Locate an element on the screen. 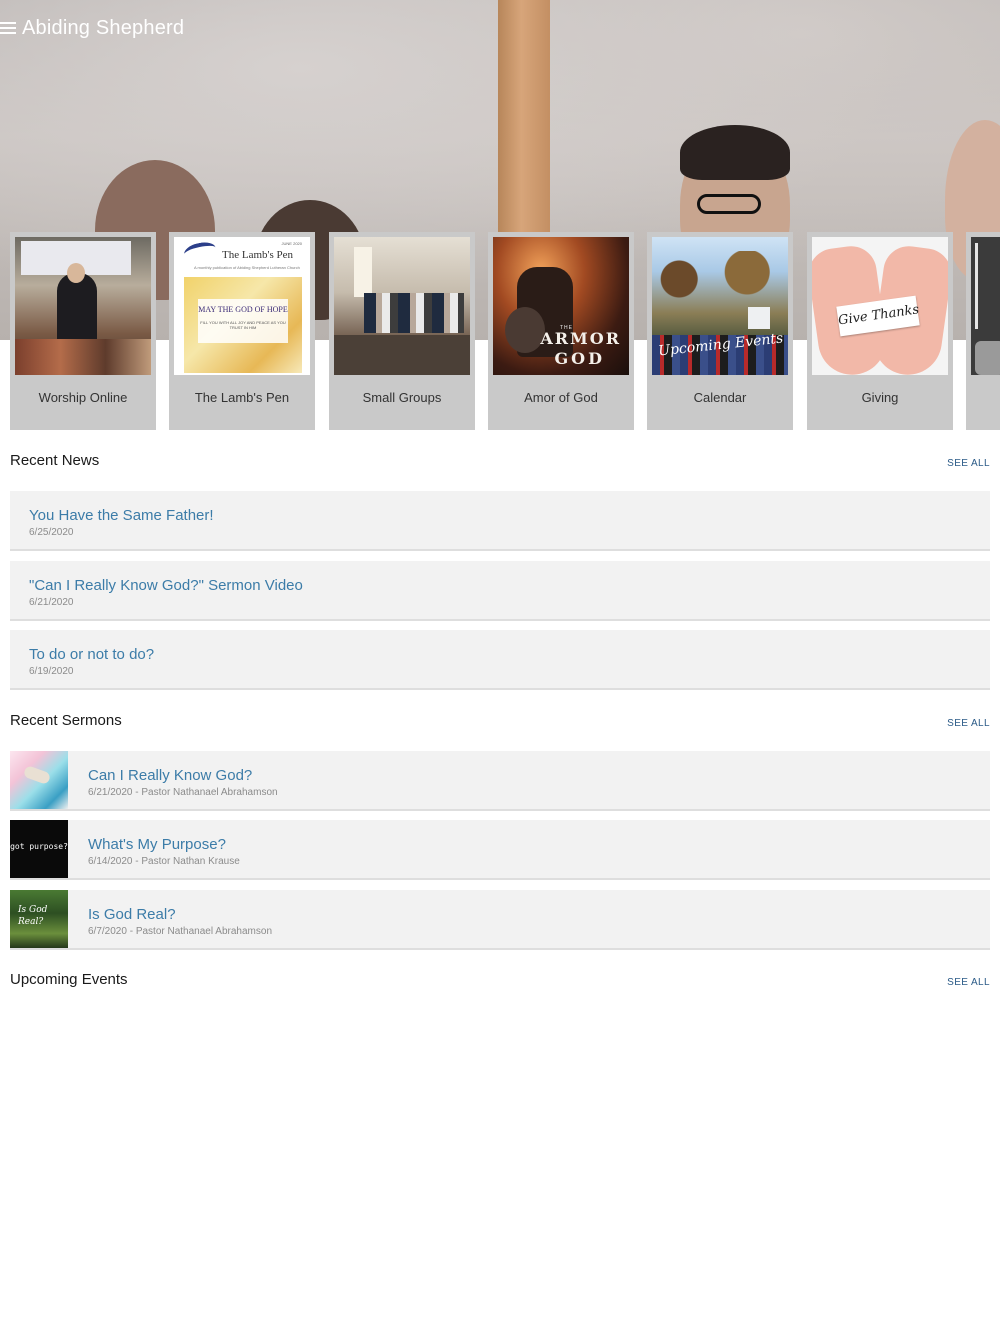 Image resolution: width=1000 pixels, height=1334 pixels. recent-sermons-heading: Recent Sermons is located at coordinates (66, 720).